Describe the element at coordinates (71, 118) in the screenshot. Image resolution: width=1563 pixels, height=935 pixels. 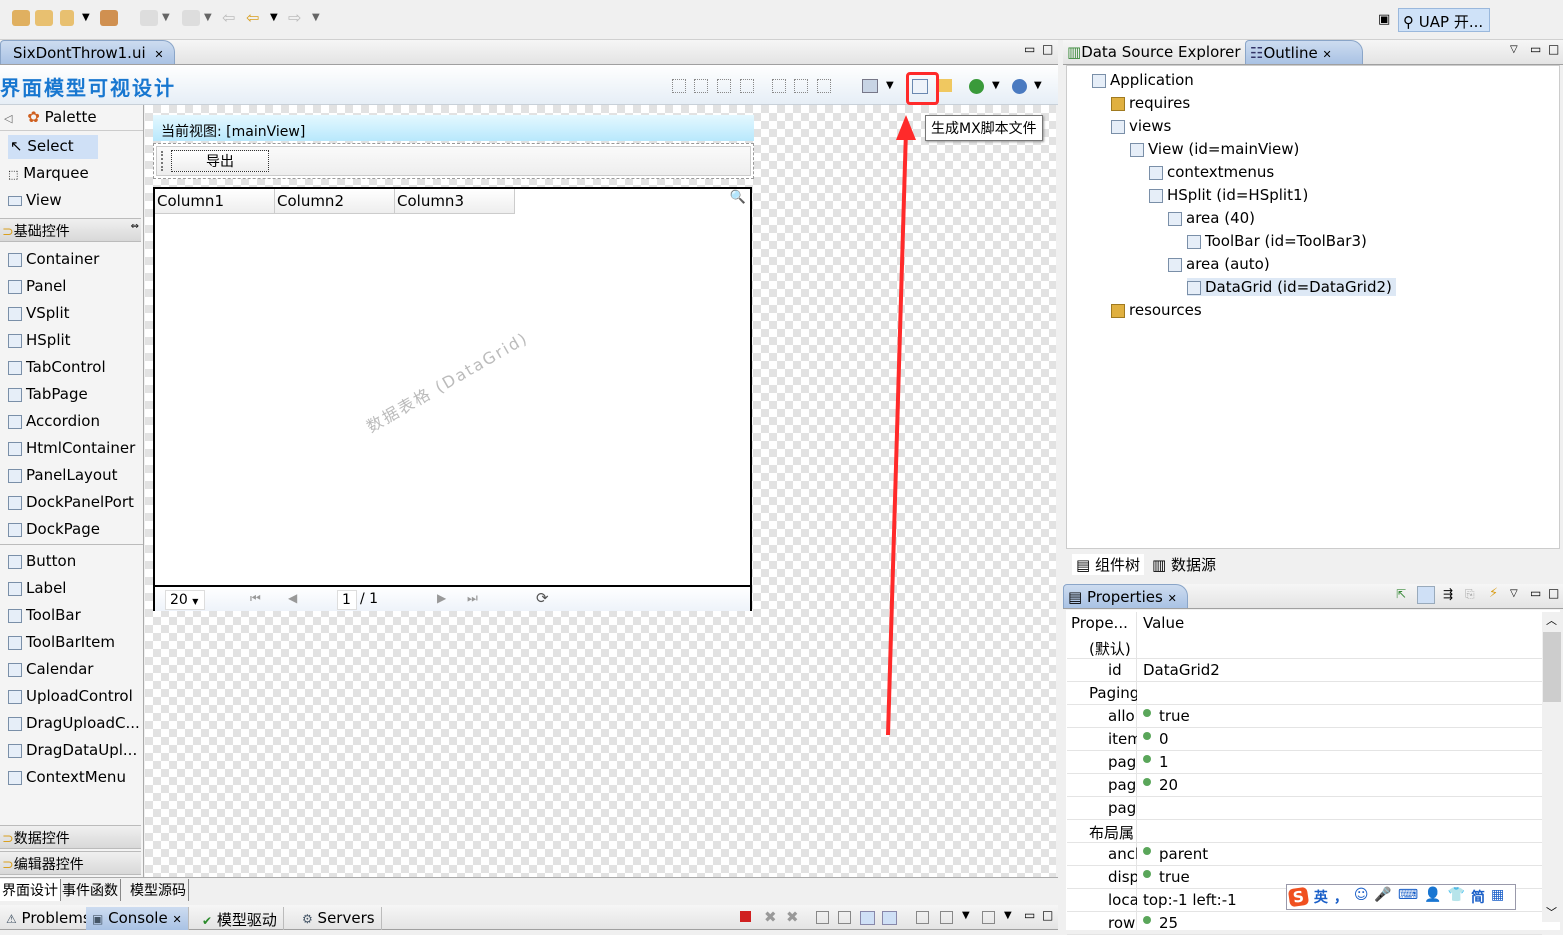
I see `palette-header: ◁ ✿ Palette` at that location.